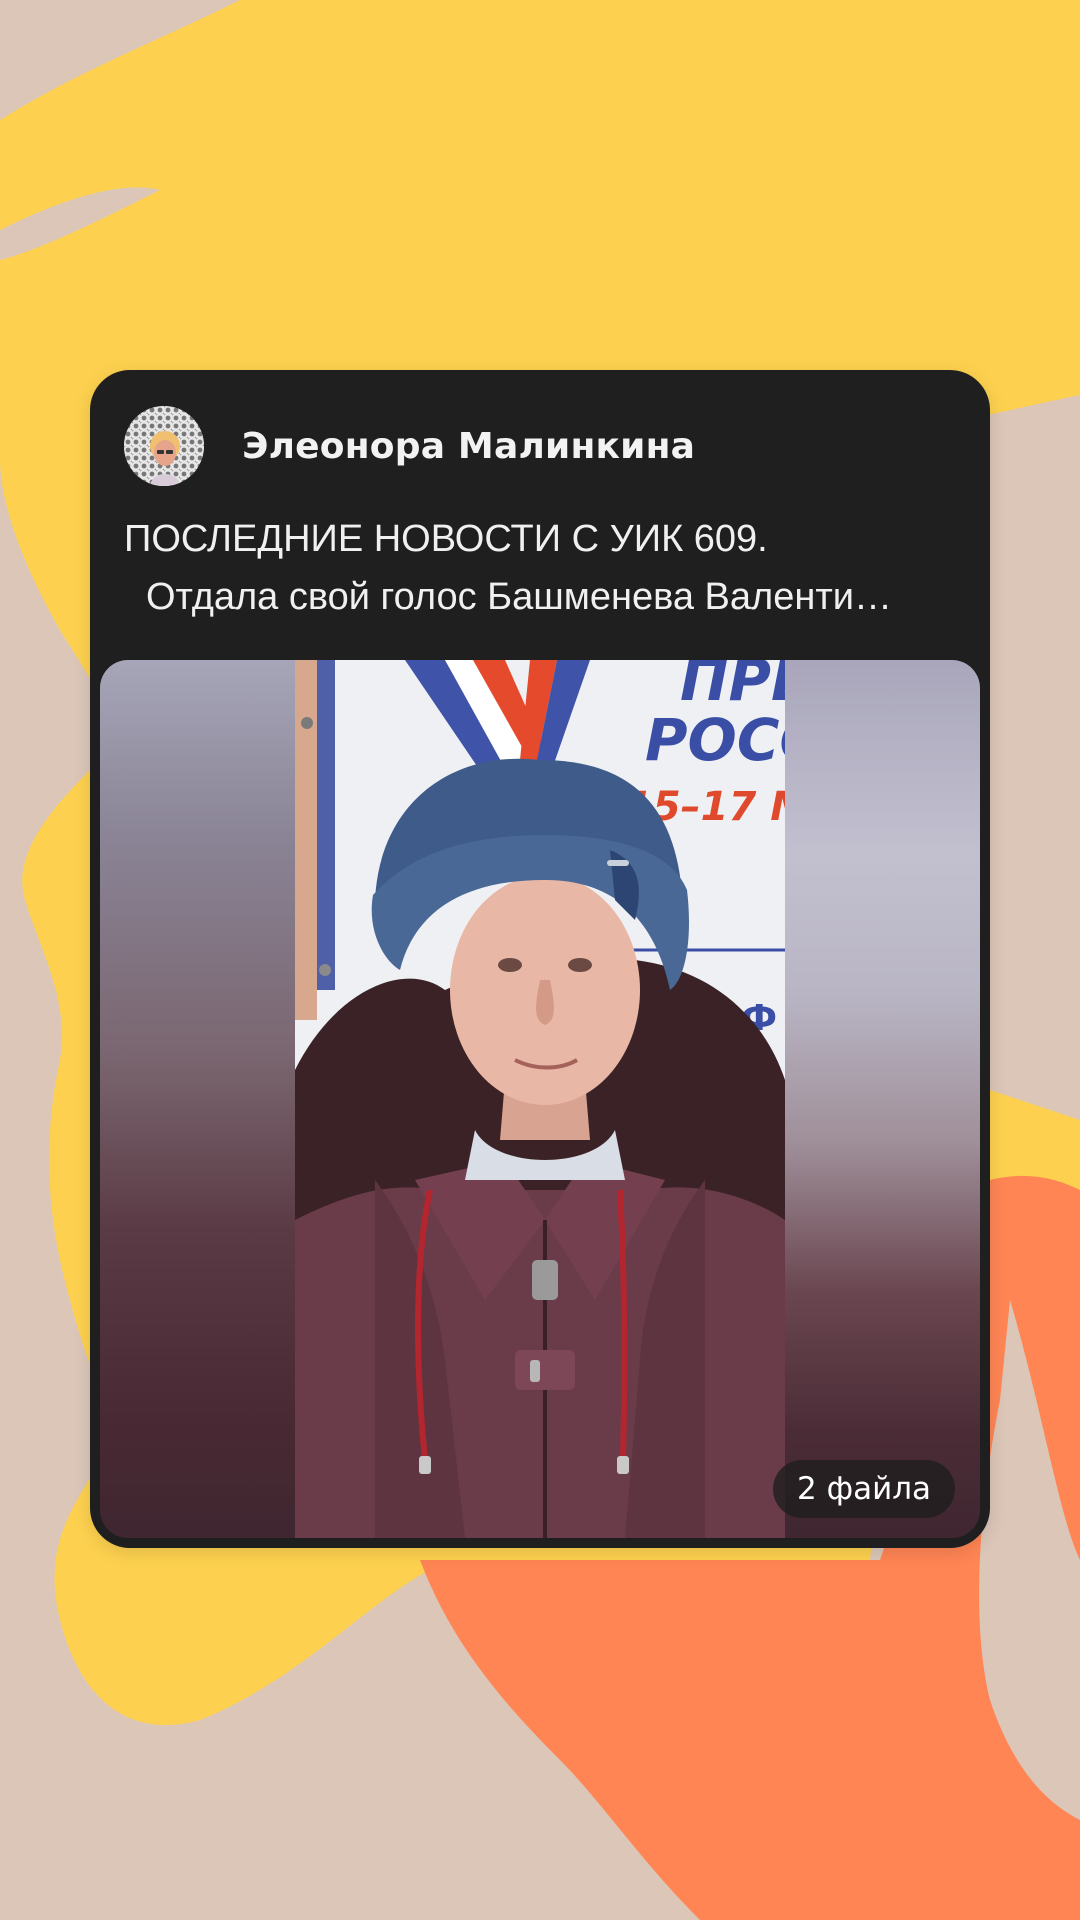 This screenshot has height=1920, width=1080. I want to click on files-count-badge: 2 файла, so click(864, 1489).